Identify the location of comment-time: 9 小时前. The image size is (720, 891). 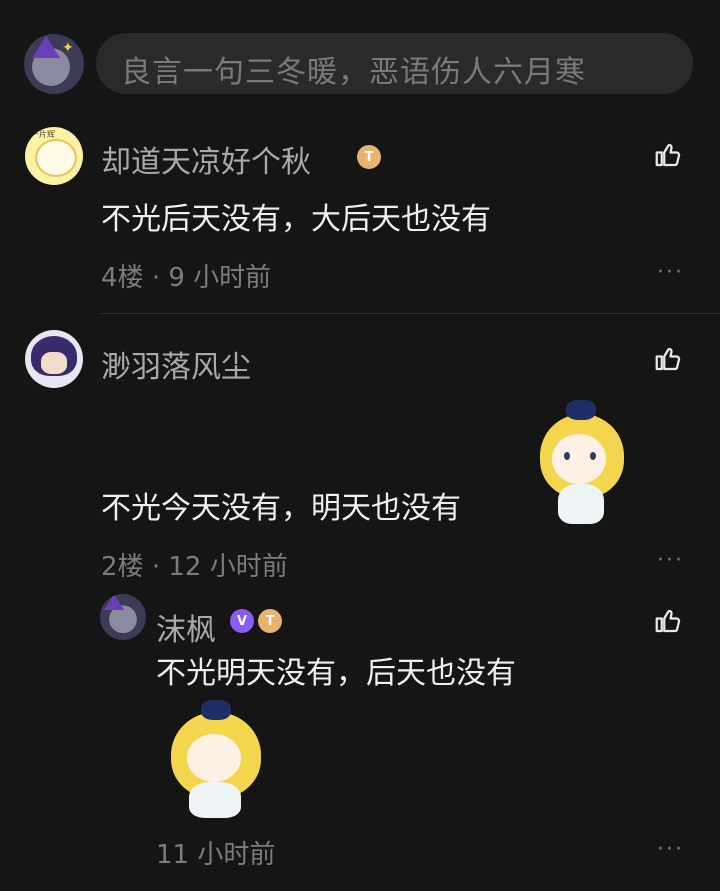
(220, 278).